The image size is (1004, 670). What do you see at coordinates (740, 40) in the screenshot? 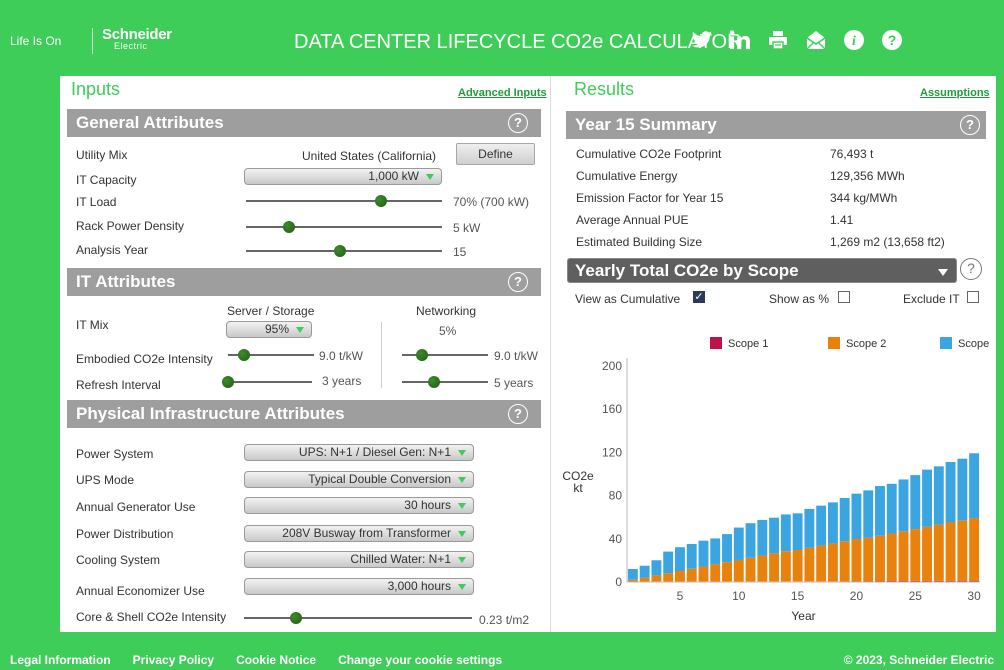
I see `linkedin-icon` at bounding box center [740, 40].